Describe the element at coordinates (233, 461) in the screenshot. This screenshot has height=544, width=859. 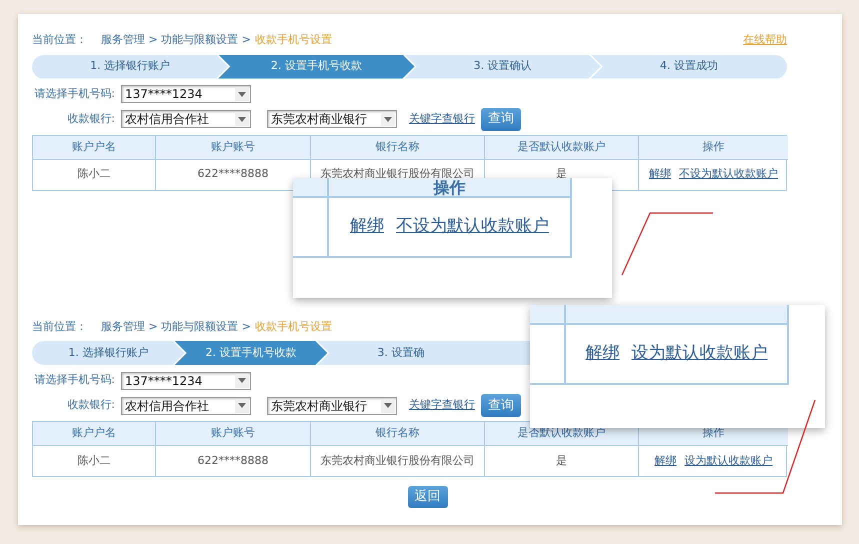
I see `table-cell: 622****8888` at that location.